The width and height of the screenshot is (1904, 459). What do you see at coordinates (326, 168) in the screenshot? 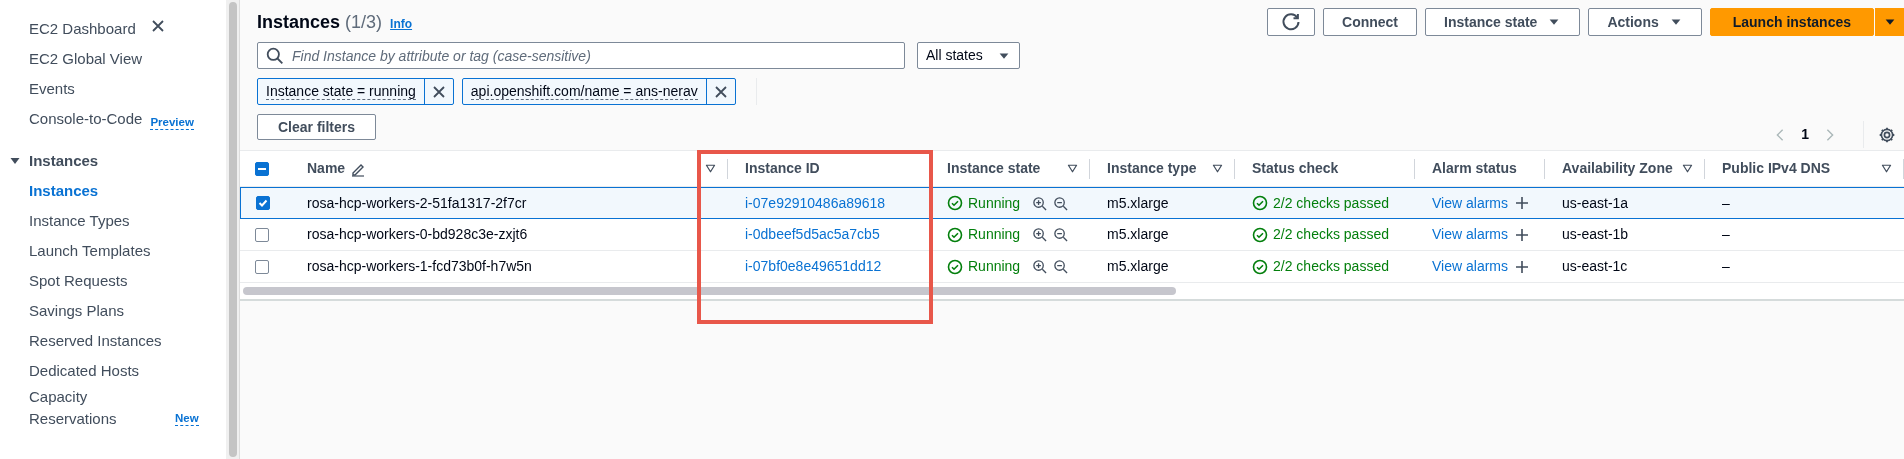
I see `column-header: Name` at bounding box center [326, 168].